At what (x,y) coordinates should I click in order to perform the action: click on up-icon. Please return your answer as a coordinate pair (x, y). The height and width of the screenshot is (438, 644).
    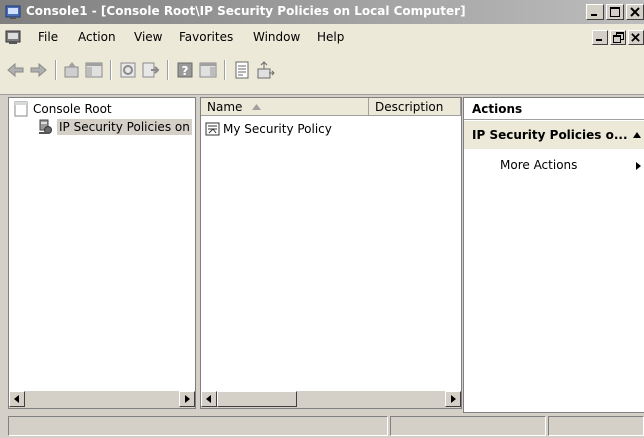
    Looking at the image, I should click on (72, 70).